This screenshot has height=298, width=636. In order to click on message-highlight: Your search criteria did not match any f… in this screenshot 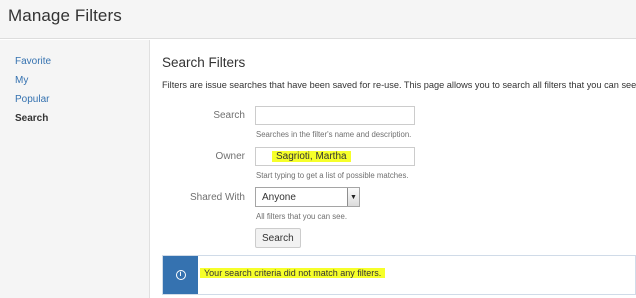, I will do `click(293, 273)`.